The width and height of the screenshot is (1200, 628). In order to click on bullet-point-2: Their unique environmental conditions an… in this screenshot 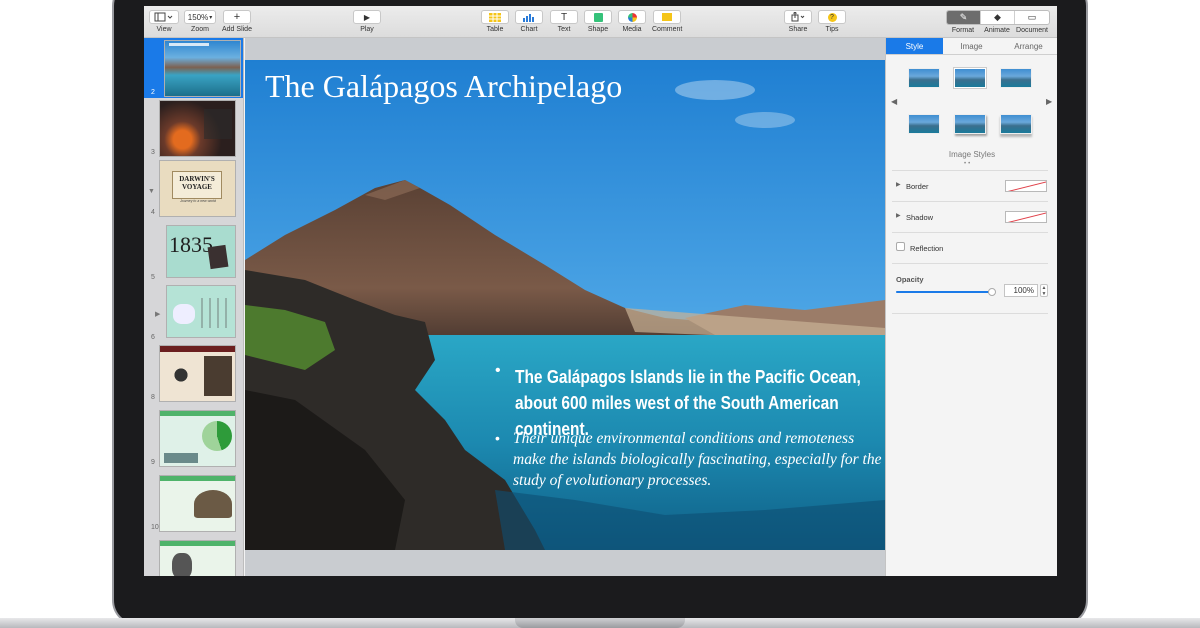, I will do `click(699, 459)`.